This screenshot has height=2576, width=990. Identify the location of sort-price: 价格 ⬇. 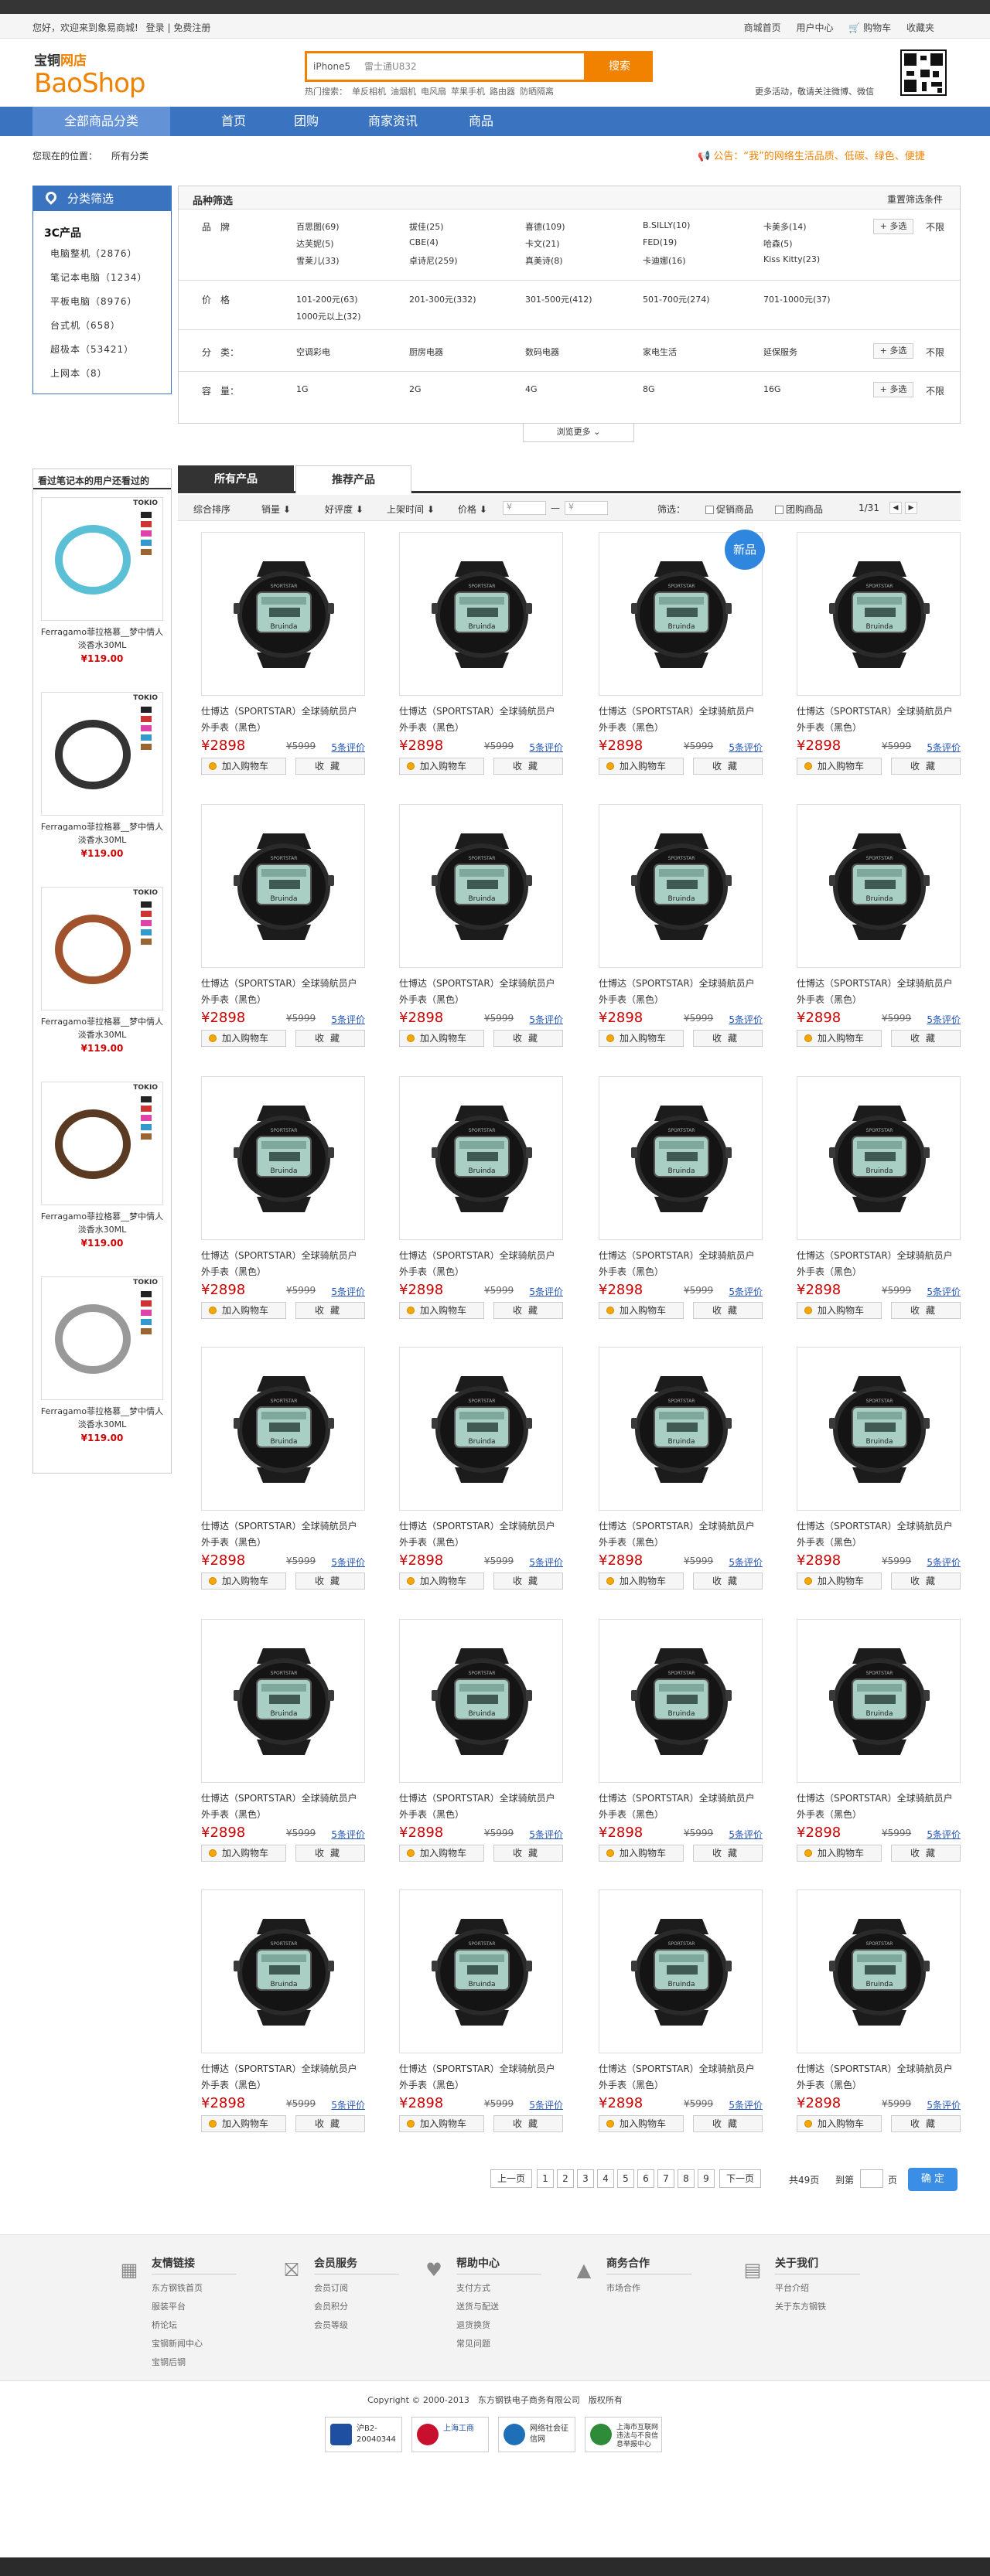
(473, 510).